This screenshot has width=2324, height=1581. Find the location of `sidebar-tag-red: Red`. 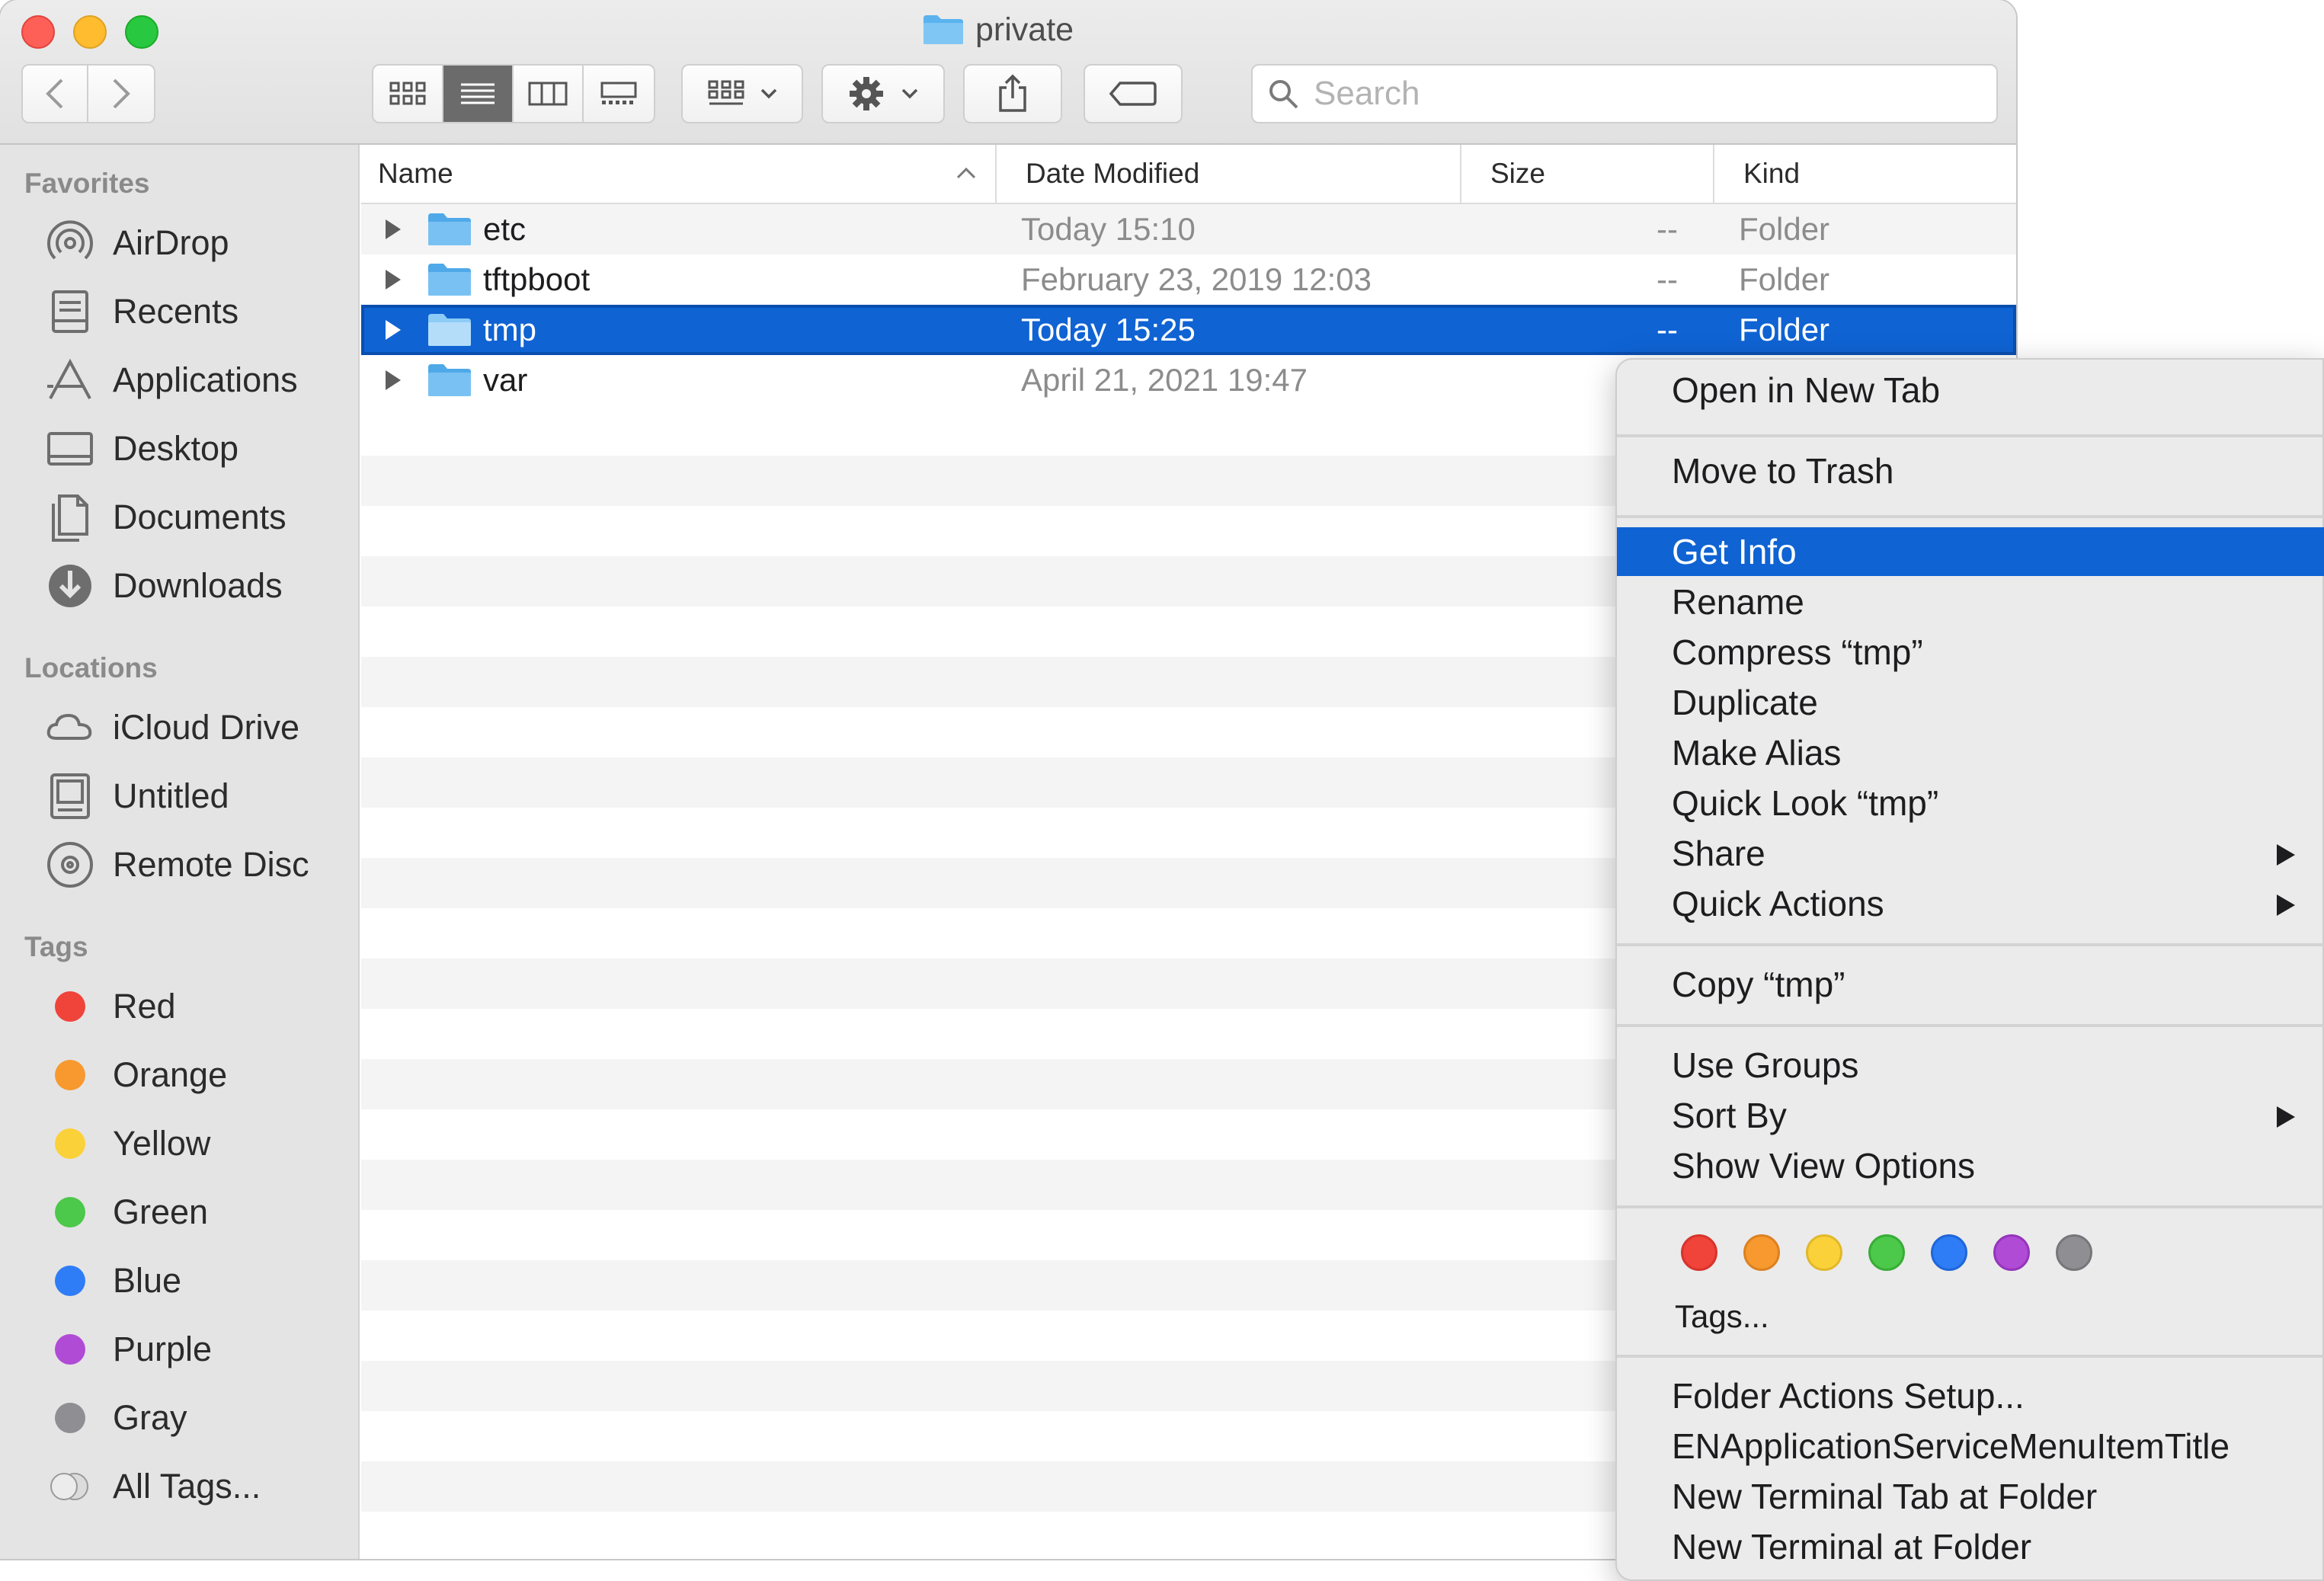

sidebar-tag-red: Red is located at coordinates (110, 1006).